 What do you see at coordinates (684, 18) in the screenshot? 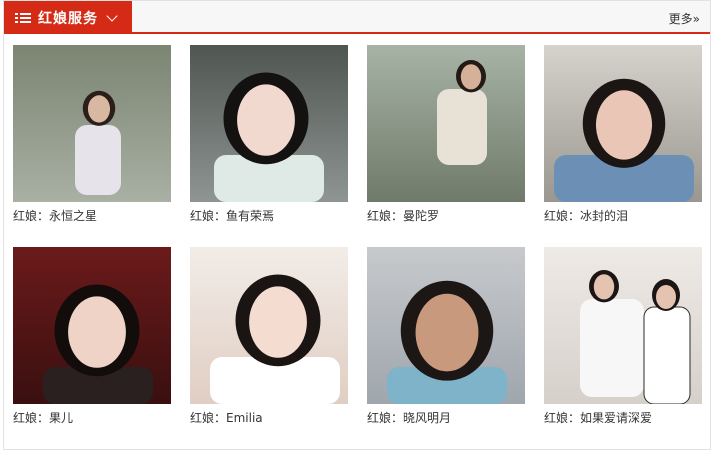
I see `more-link: 更多»` at bounding box center [684, 18].